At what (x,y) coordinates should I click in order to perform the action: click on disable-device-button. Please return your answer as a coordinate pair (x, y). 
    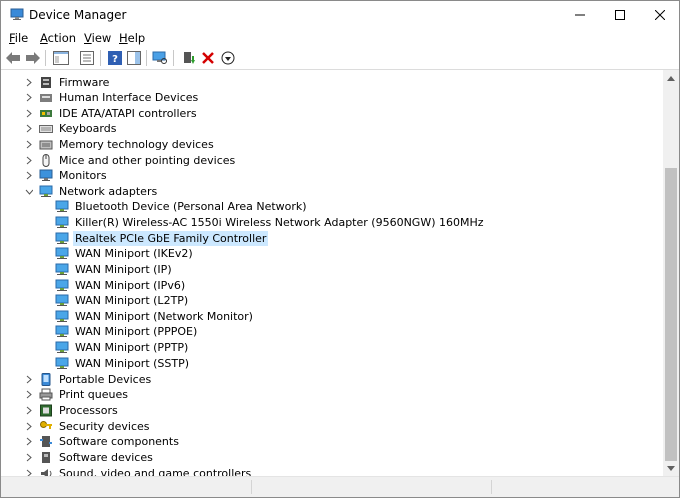
    Looking at the image, I should click on (228, 58).